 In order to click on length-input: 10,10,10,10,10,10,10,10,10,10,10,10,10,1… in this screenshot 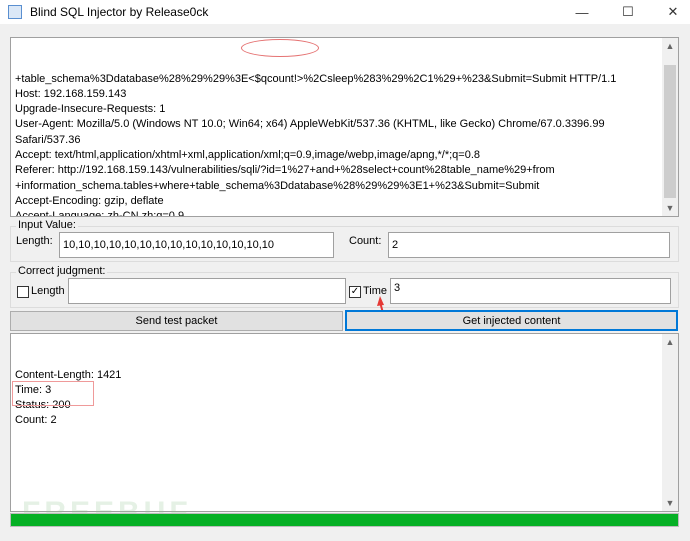, I will do `click(196, 245)`.